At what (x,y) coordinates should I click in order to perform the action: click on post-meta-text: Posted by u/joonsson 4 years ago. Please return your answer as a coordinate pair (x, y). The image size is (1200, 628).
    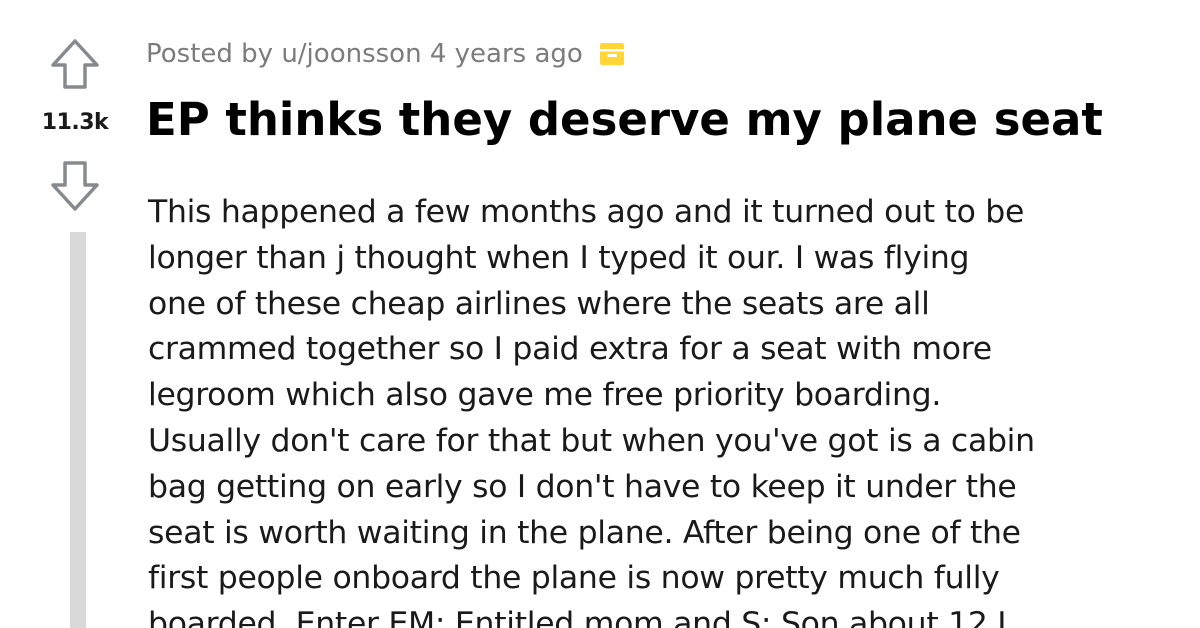
    Looking at the image, I should click on (364, 54).